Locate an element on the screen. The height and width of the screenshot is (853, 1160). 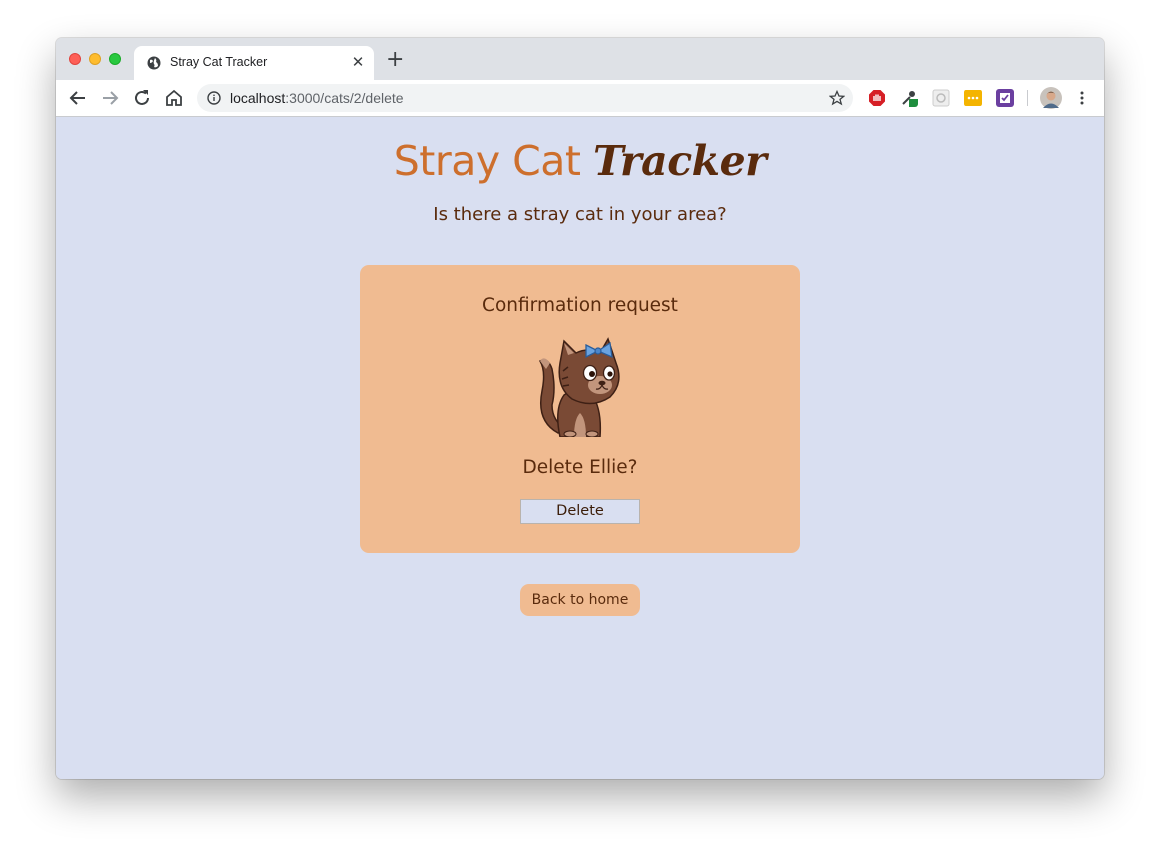
url-path: :3000/cats/2/delete is located at coordinates (344, 98).